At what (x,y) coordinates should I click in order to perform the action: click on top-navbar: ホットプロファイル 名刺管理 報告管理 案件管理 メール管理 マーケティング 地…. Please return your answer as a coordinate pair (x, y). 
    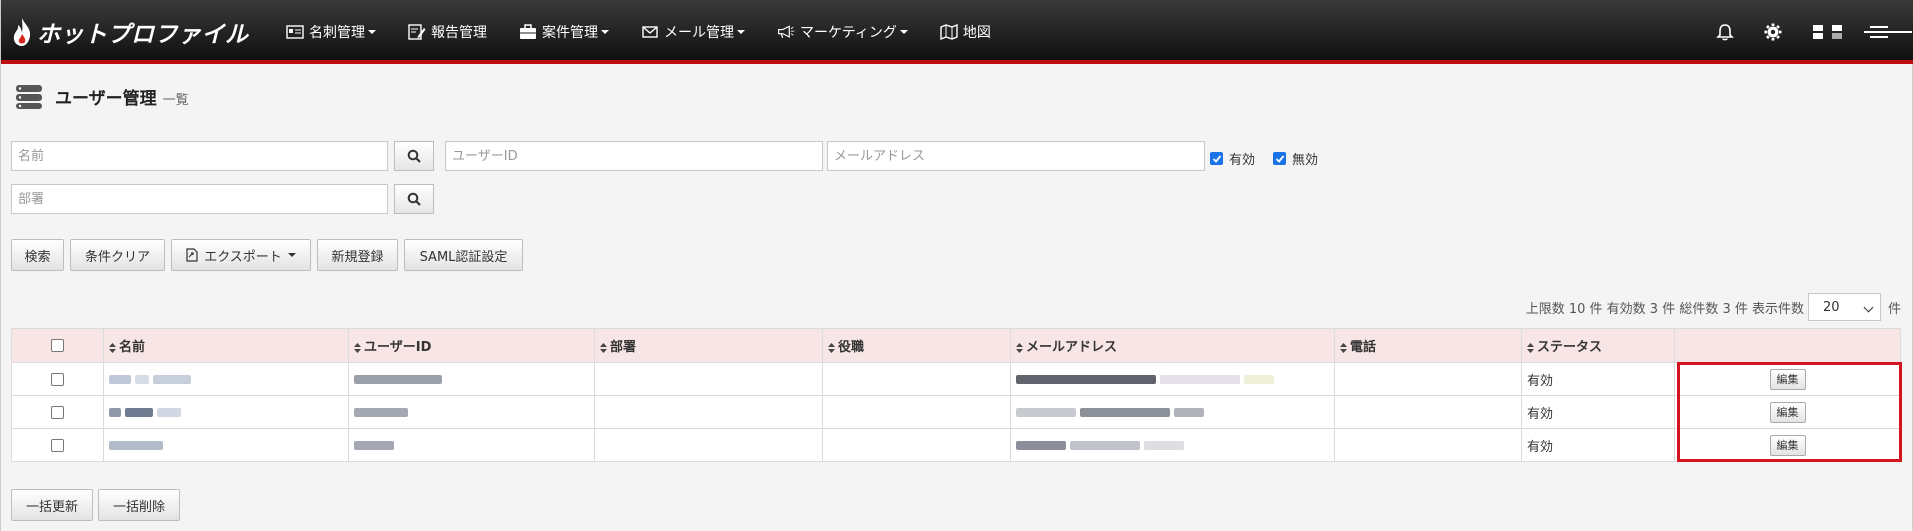
    Looking at the image, I should click on (957, 32).